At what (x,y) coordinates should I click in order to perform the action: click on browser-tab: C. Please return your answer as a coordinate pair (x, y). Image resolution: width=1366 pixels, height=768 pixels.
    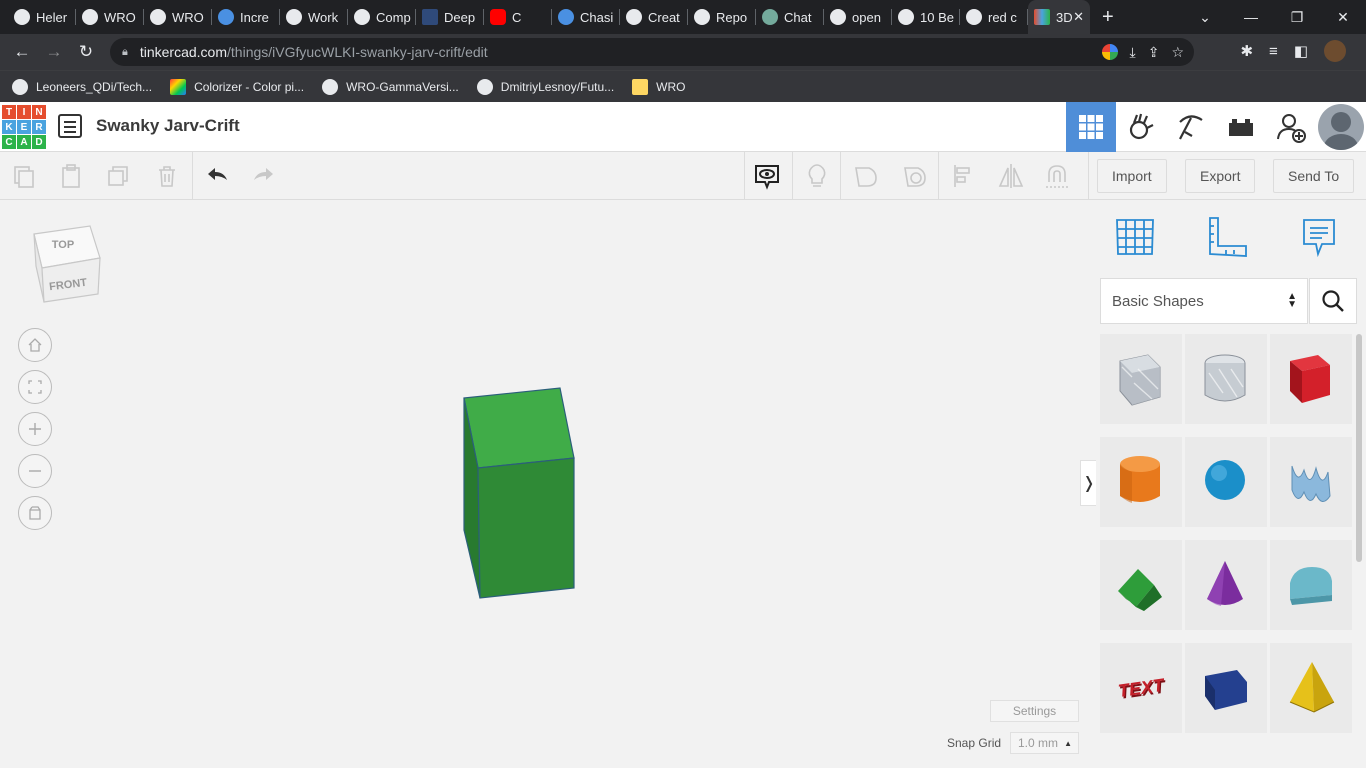
    Looking at the image, I should click on (518, 17).